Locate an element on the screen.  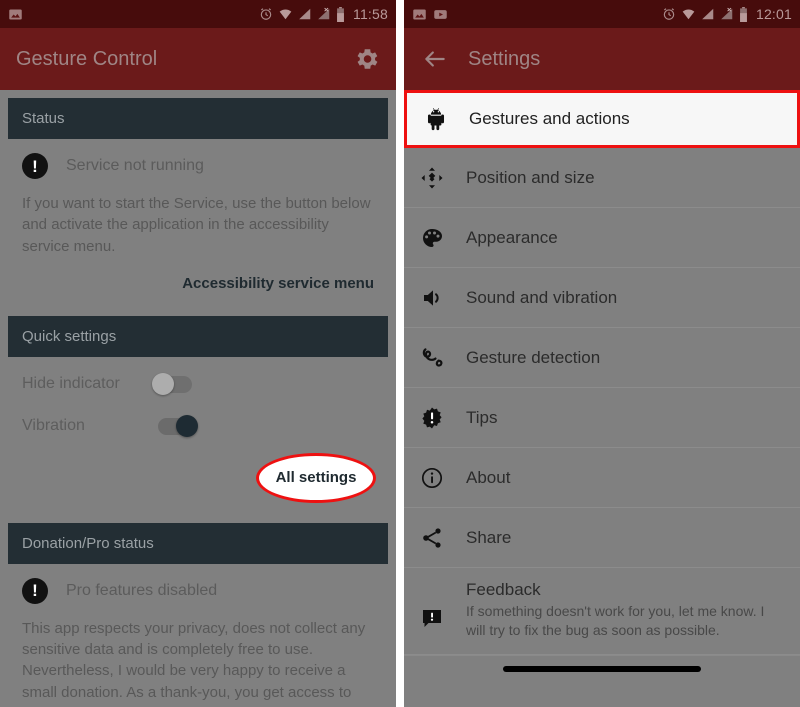
navigation-bar is located at coordinates (602, 668).